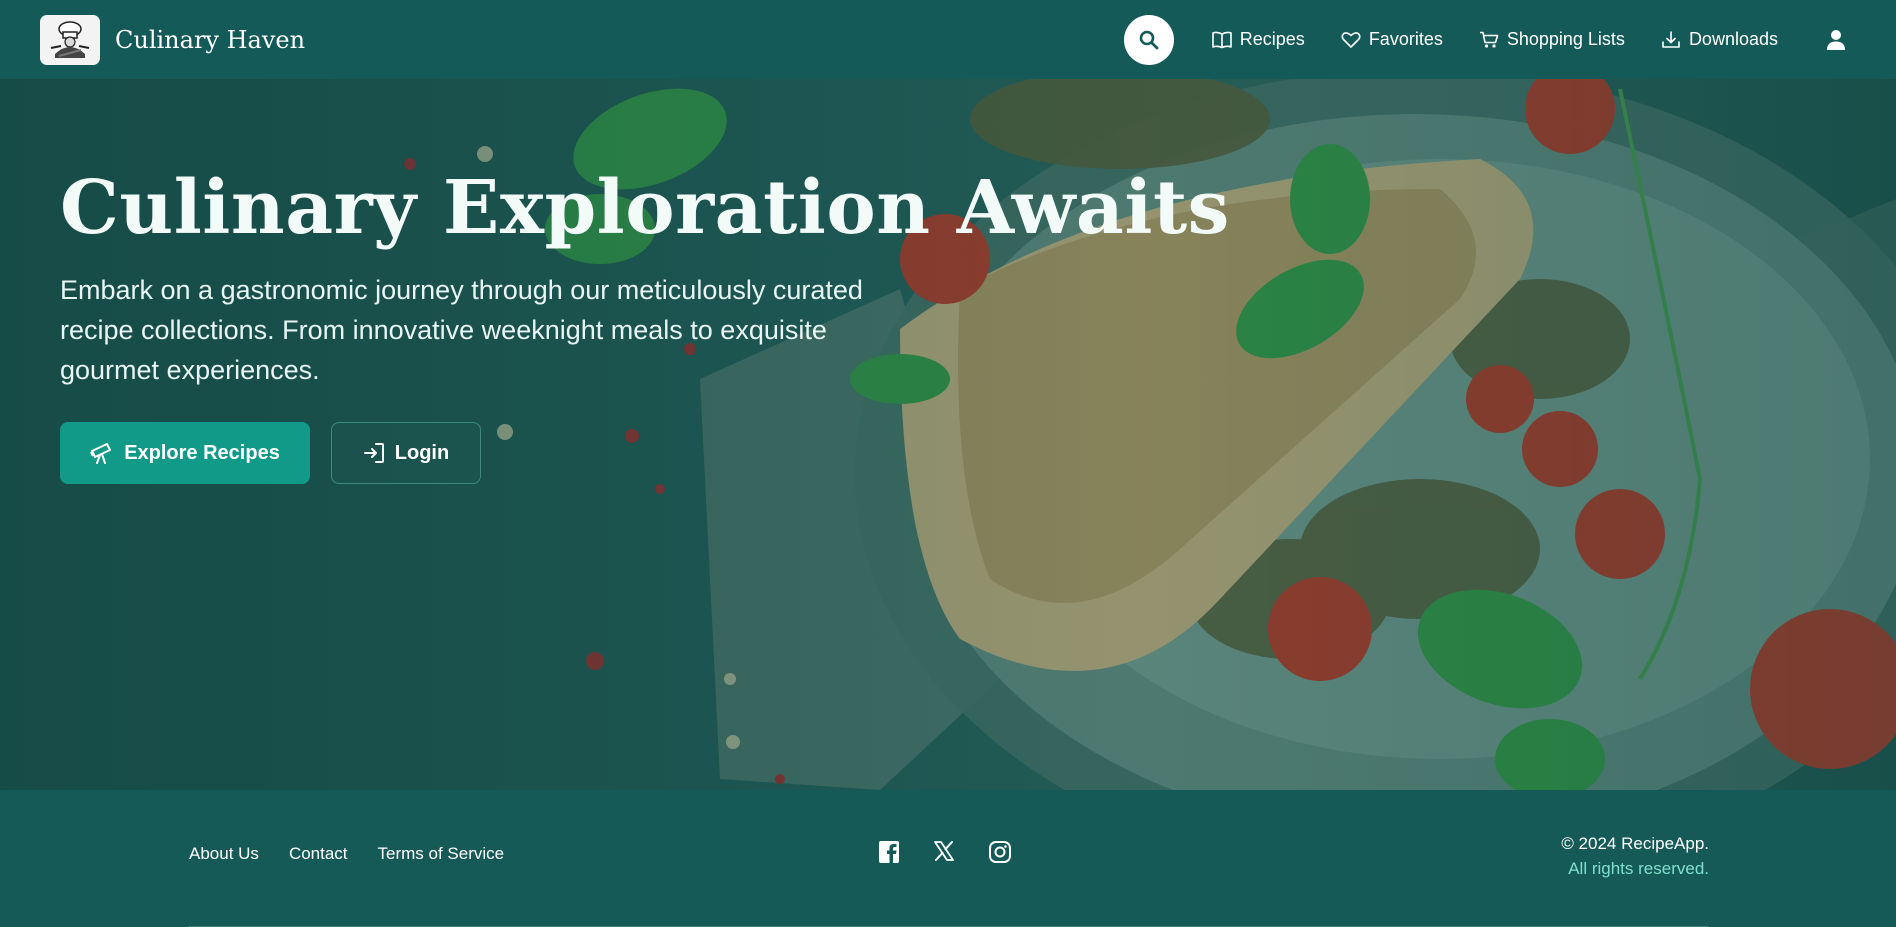  Describe the element at coordinates (1565, 39) in the screenshot. I see `nav-shopping-lists-label: Shopping Lists` at that location.